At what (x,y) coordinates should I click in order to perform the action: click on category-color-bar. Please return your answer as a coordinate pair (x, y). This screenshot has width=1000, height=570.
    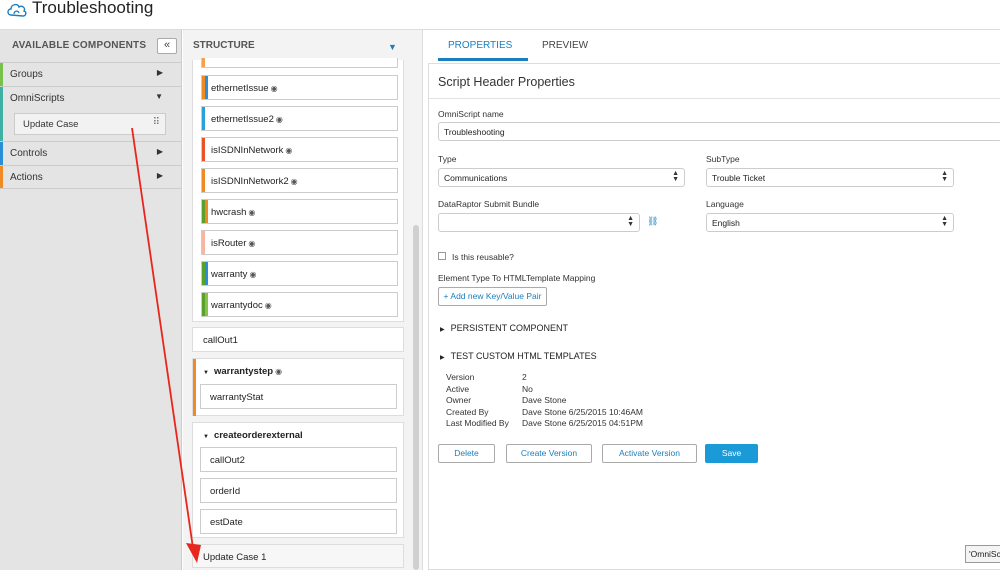
    Looking at the image, I should click on (1, 153).